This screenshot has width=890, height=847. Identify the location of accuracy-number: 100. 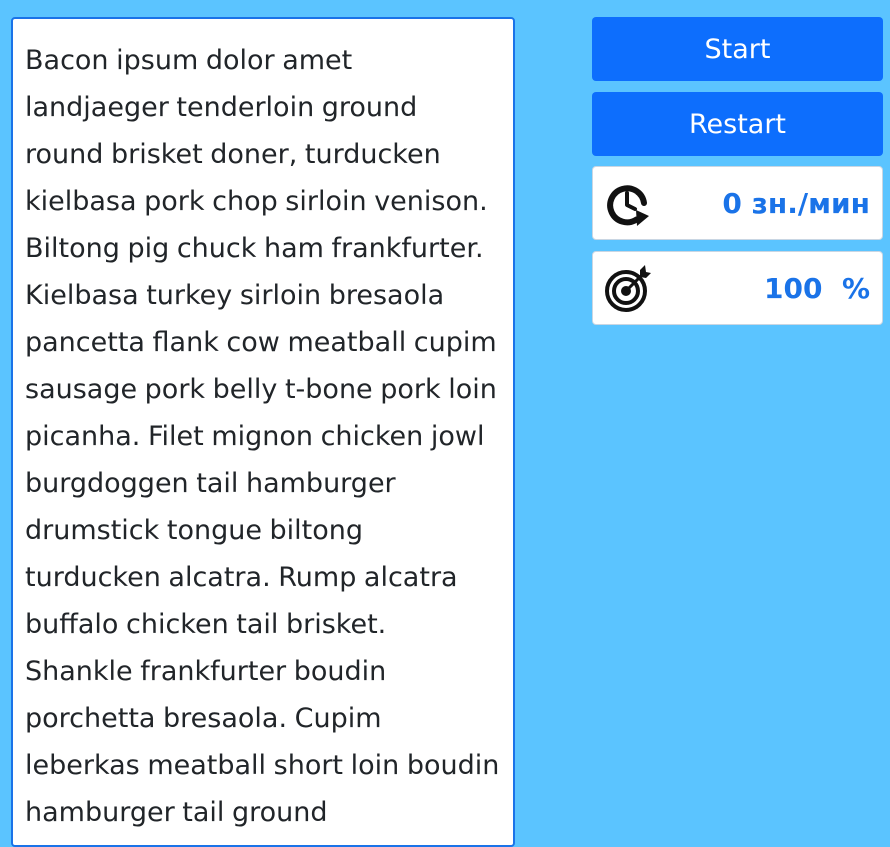
(793, 288).